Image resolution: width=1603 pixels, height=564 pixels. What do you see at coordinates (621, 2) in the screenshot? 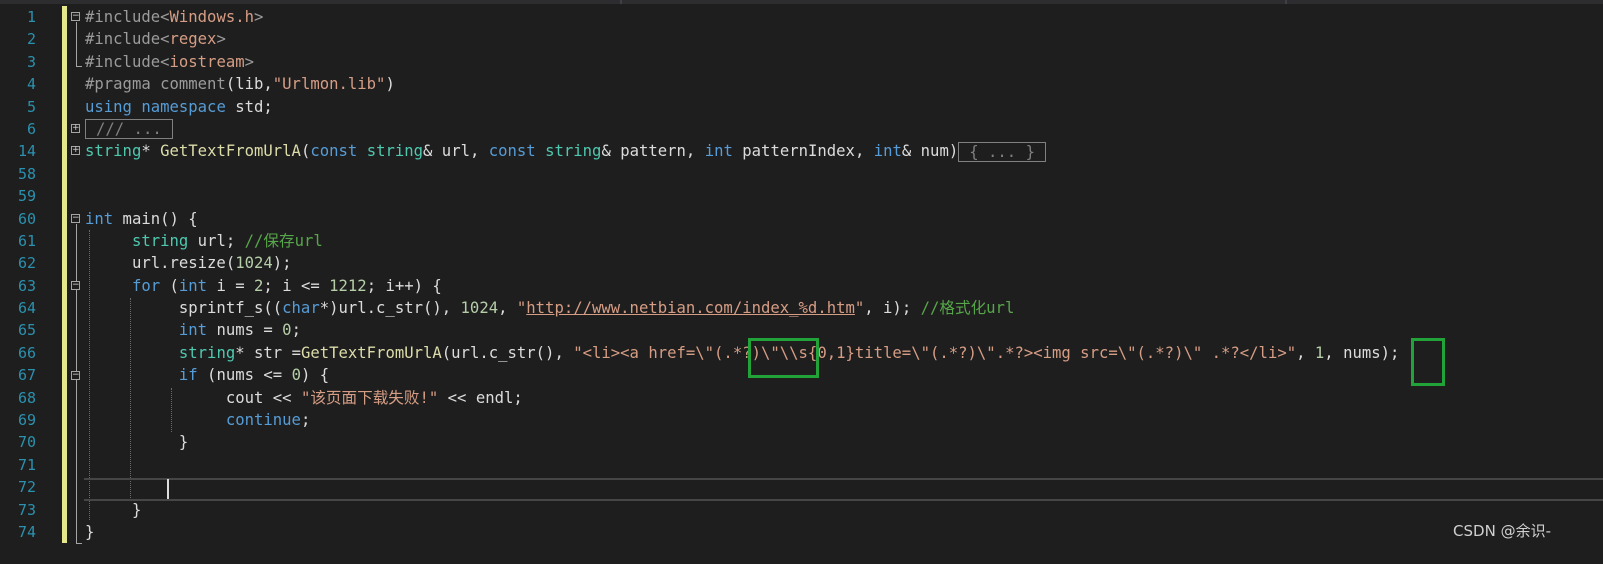
I see `top-strip-separator` at bounding box center [621, 2].